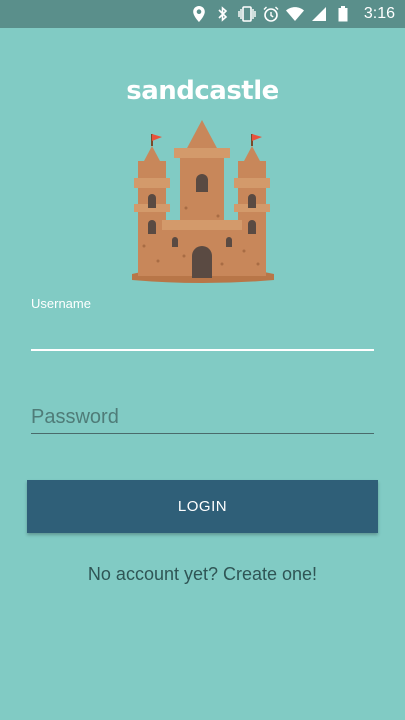  I want to click on bluetooth-icon, so click(223, 14).